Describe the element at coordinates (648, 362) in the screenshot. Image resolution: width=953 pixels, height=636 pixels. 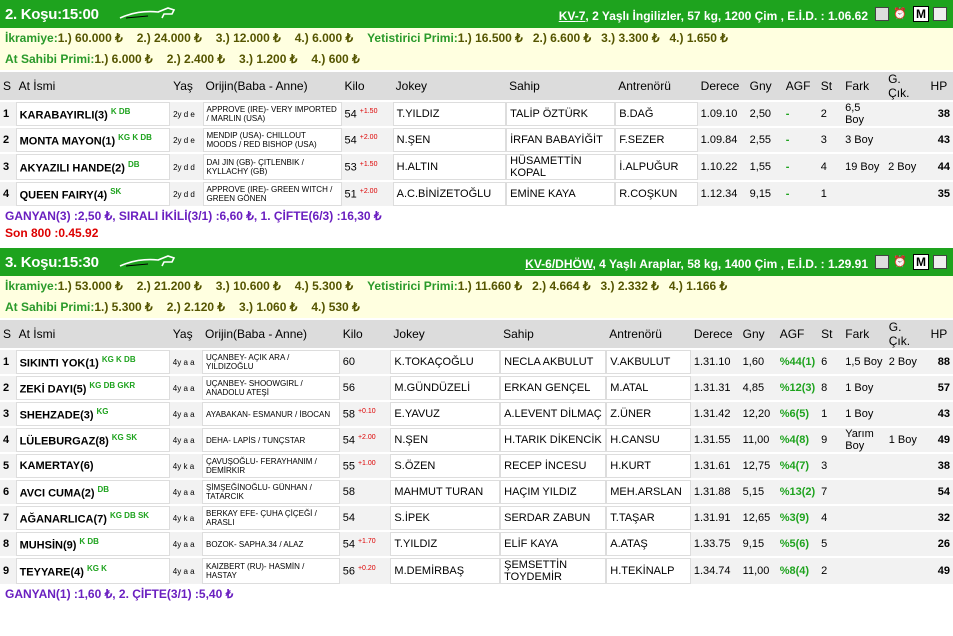
I see `trainer-cell: V.AKBULUT` at that location.